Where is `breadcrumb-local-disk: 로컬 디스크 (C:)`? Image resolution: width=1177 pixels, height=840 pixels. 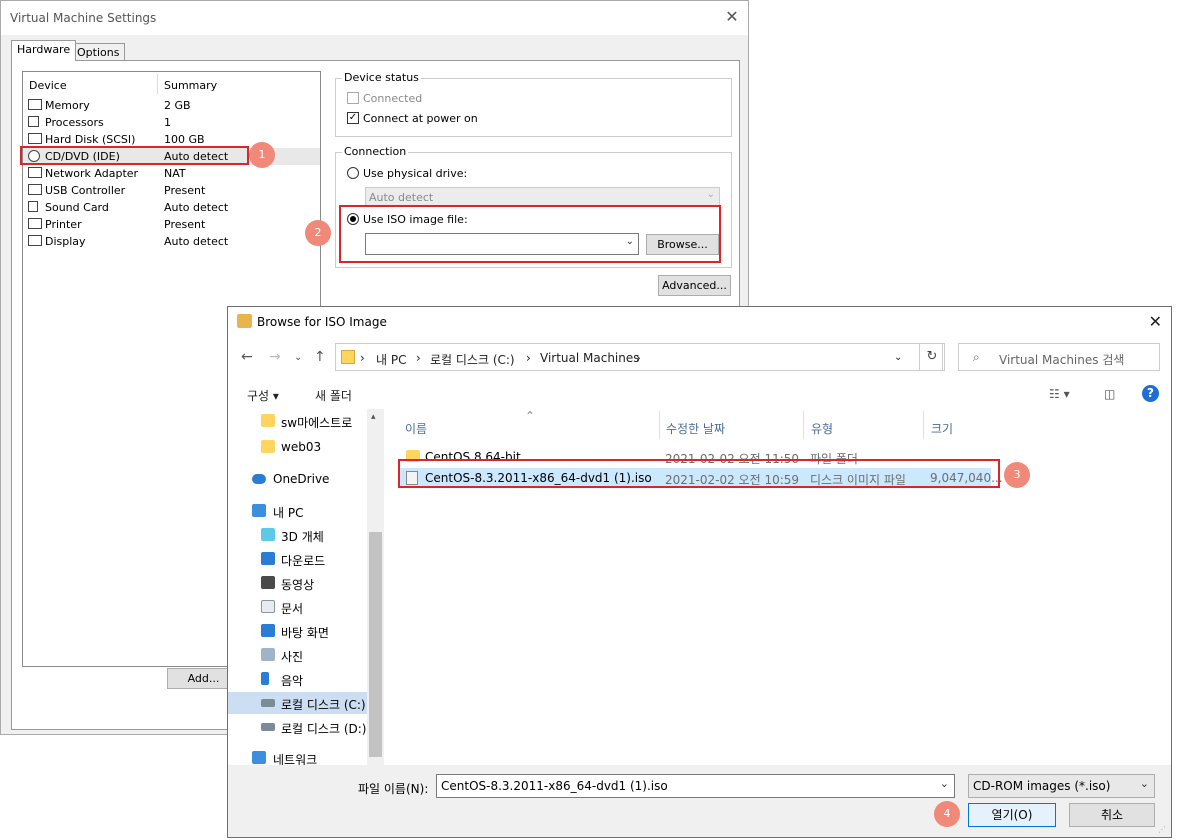
breadcrumb-local-disk: 로컬 디스크 (C:) is located at coordinates (472, 359).